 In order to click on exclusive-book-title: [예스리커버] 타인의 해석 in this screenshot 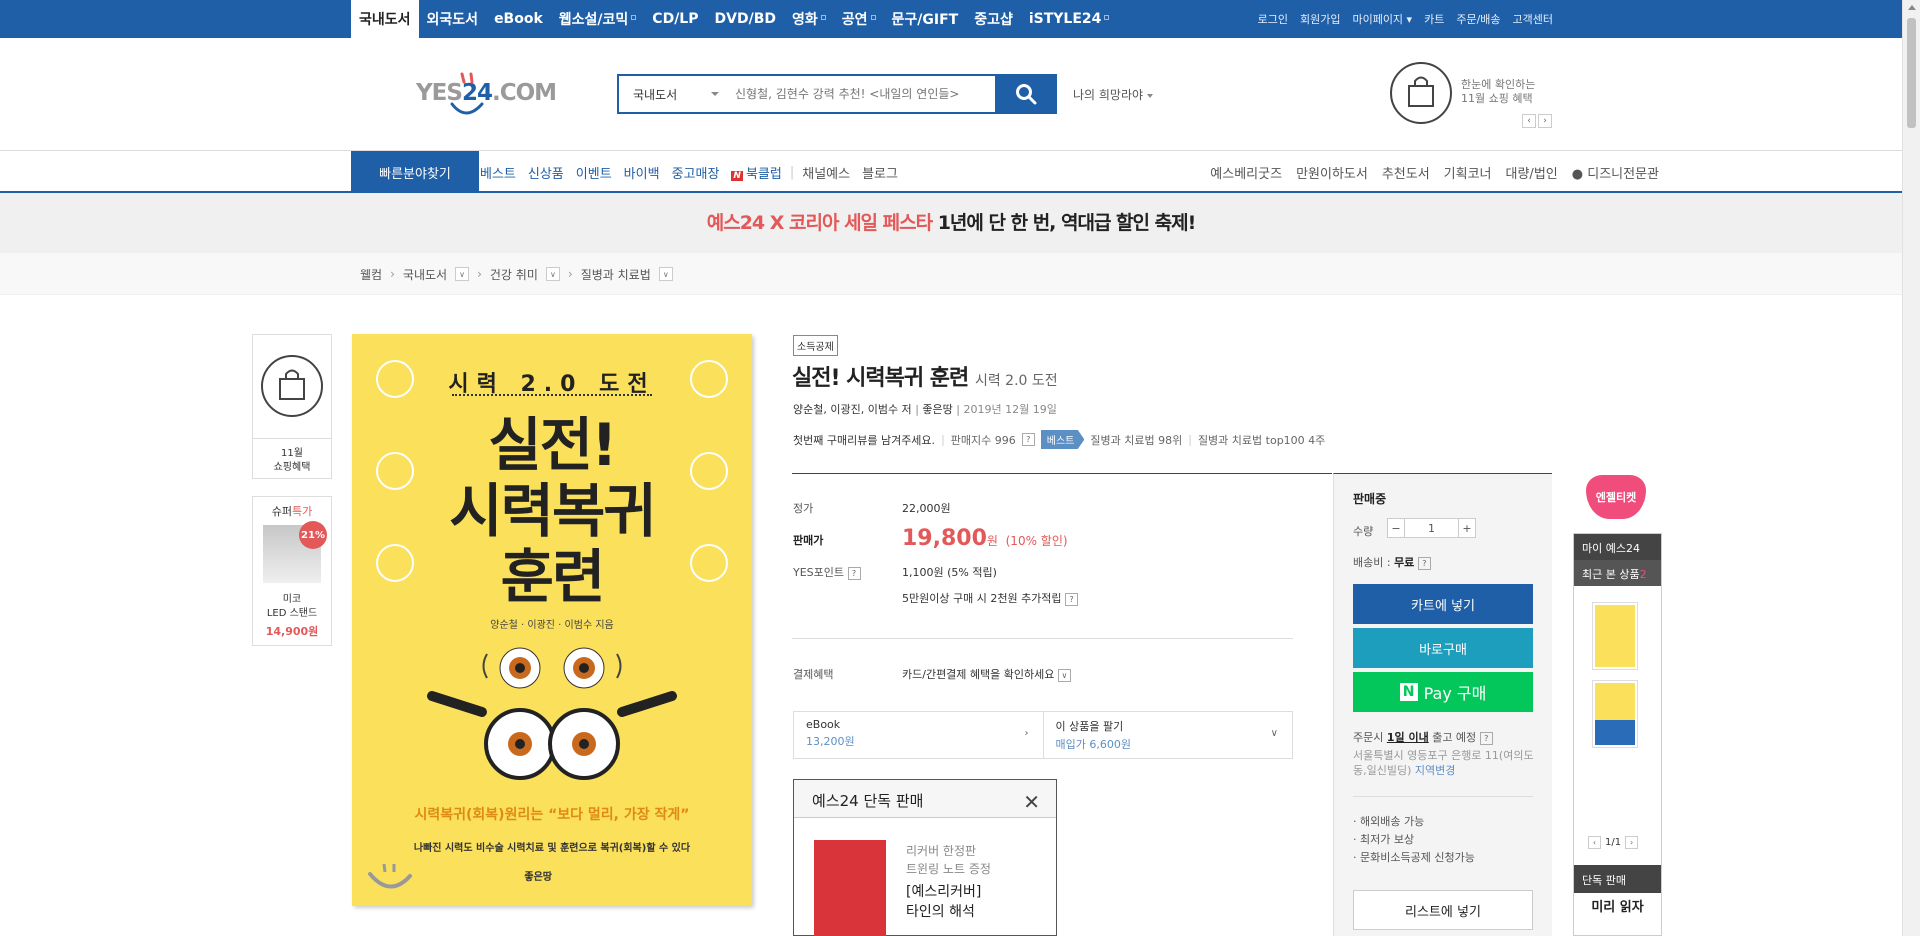, I will do `click(943, 902)`.